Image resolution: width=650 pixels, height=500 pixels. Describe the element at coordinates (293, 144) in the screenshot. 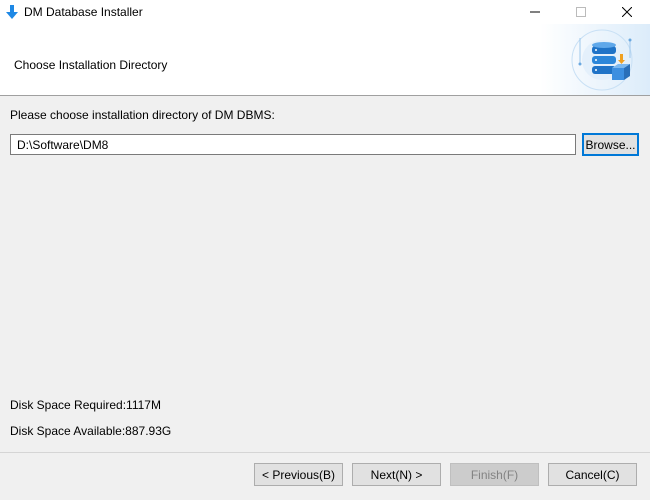

I see `install-path-input` at that location.